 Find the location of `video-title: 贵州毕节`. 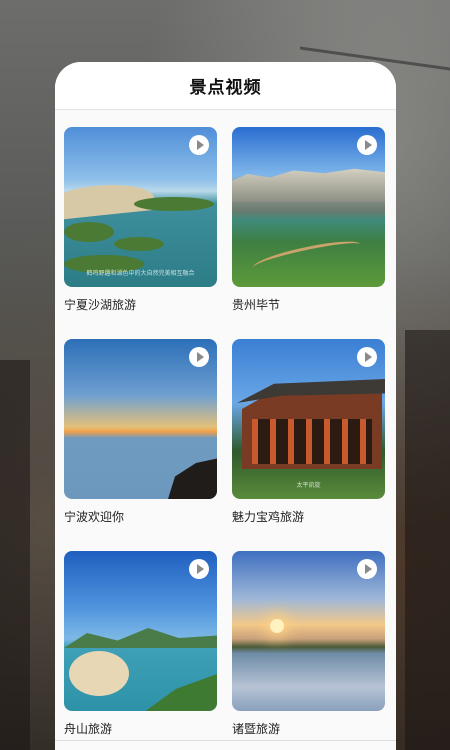

video-title: 贵州毕节 is located at coordinates (308, 304).